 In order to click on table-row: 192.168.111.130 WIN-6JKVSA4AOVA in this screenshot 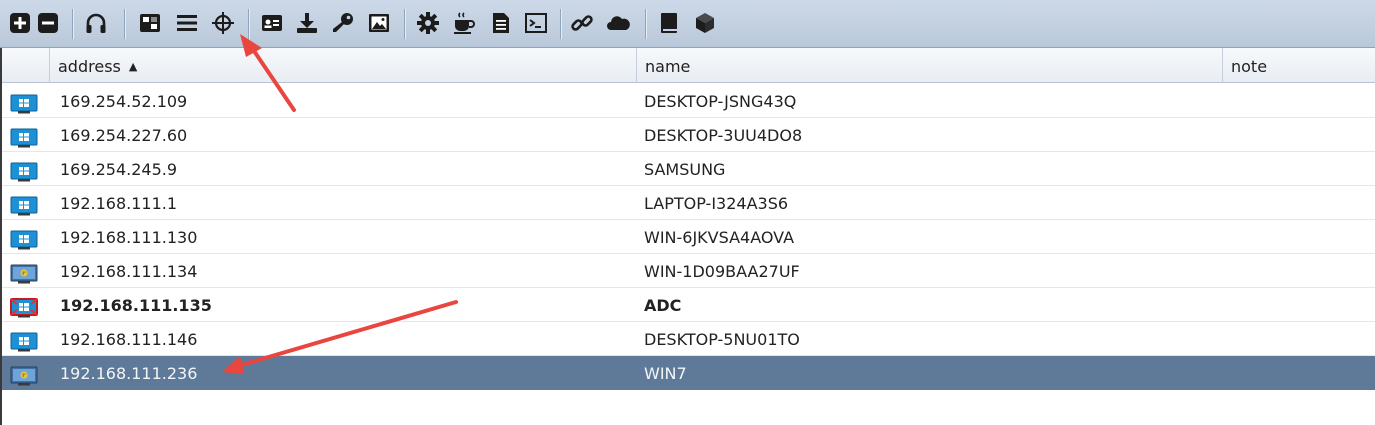, I will do `click(688, 237)`.